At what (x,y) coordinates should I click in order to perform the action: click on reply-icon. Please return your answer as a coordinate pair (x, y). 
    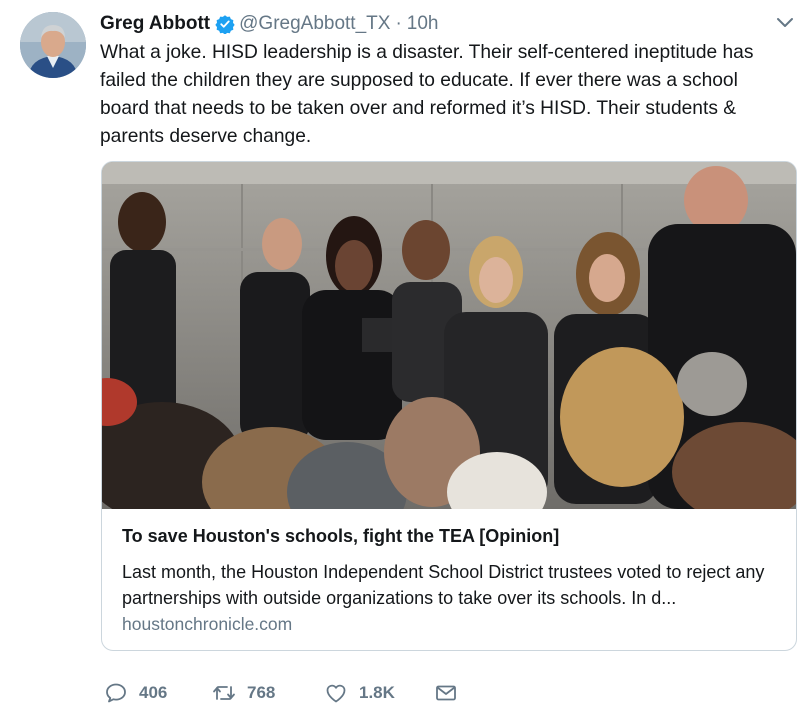
    Looking at the image, I should click on (116, 693).